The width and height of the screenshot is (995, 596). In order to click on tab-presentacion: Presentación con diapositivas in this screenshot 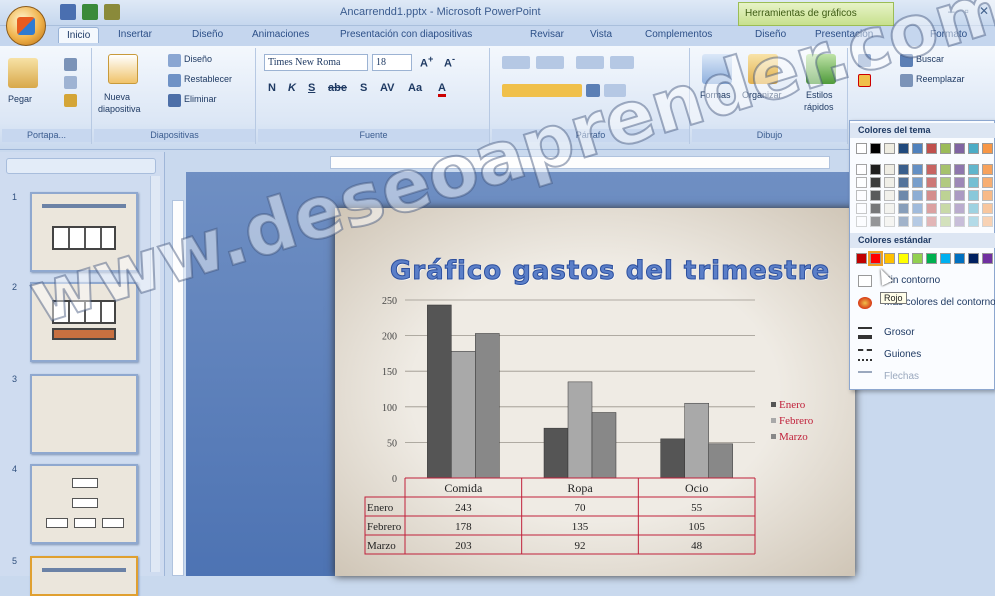, I will do `click(406, 34)`.